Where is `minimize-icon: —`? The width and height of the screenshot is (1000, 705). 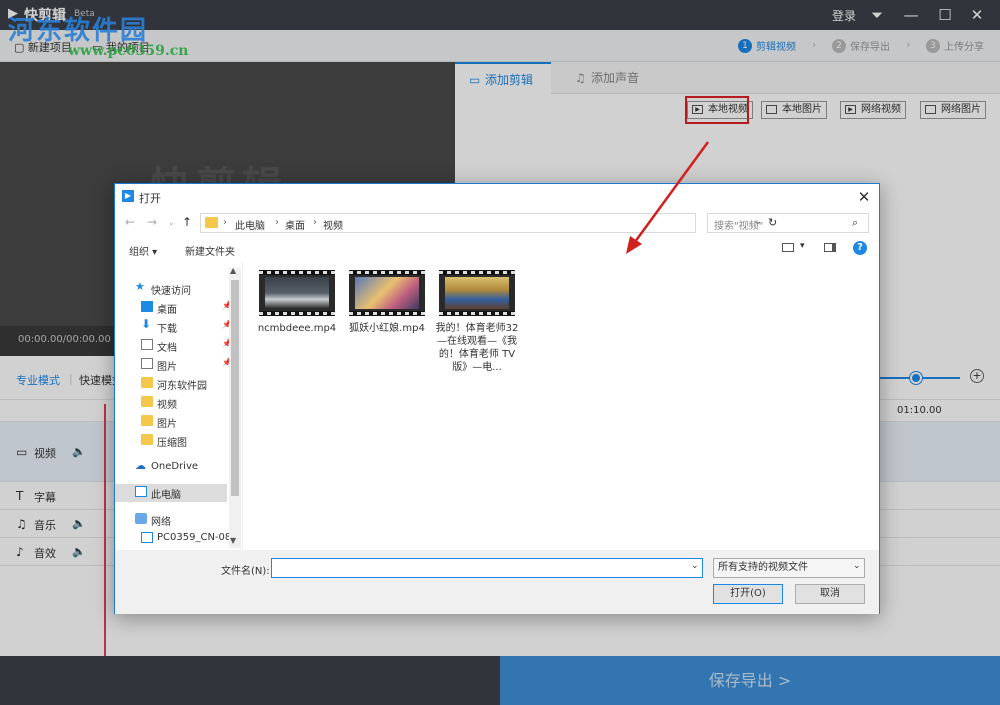
minimize-icon: — is located at coordinates (911, 15).